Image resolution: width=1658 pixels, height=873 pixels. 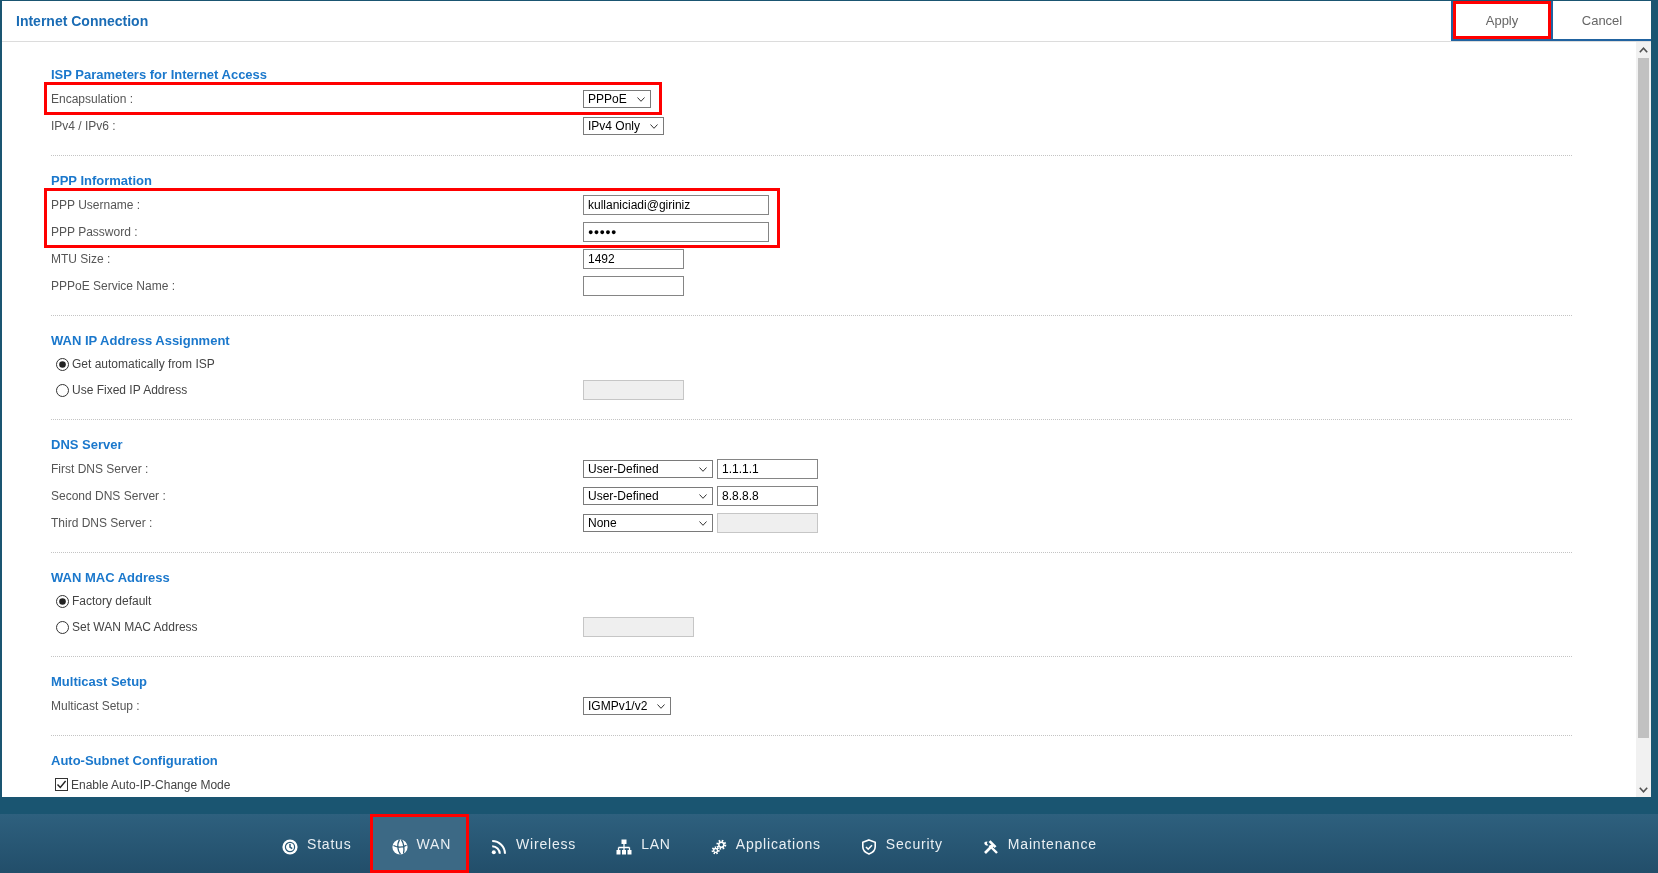 I want to click on cancel-button: Cancel, so click(x=1601, y=21).